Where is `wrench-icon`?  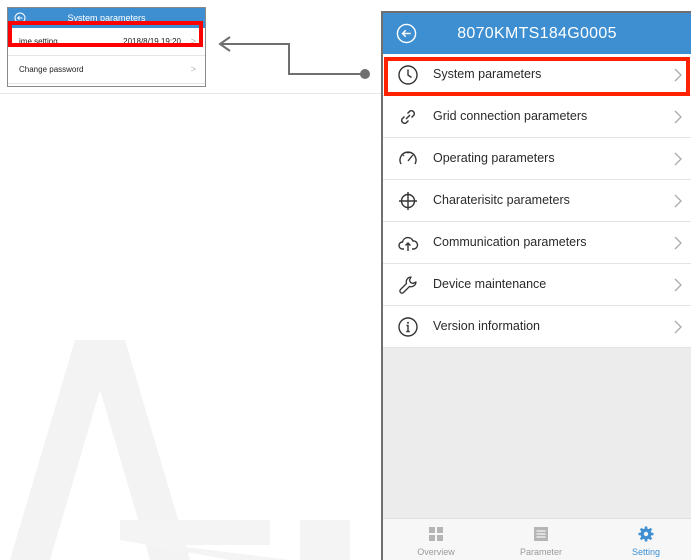
wrench-icon is located at coordinates (408, 285).